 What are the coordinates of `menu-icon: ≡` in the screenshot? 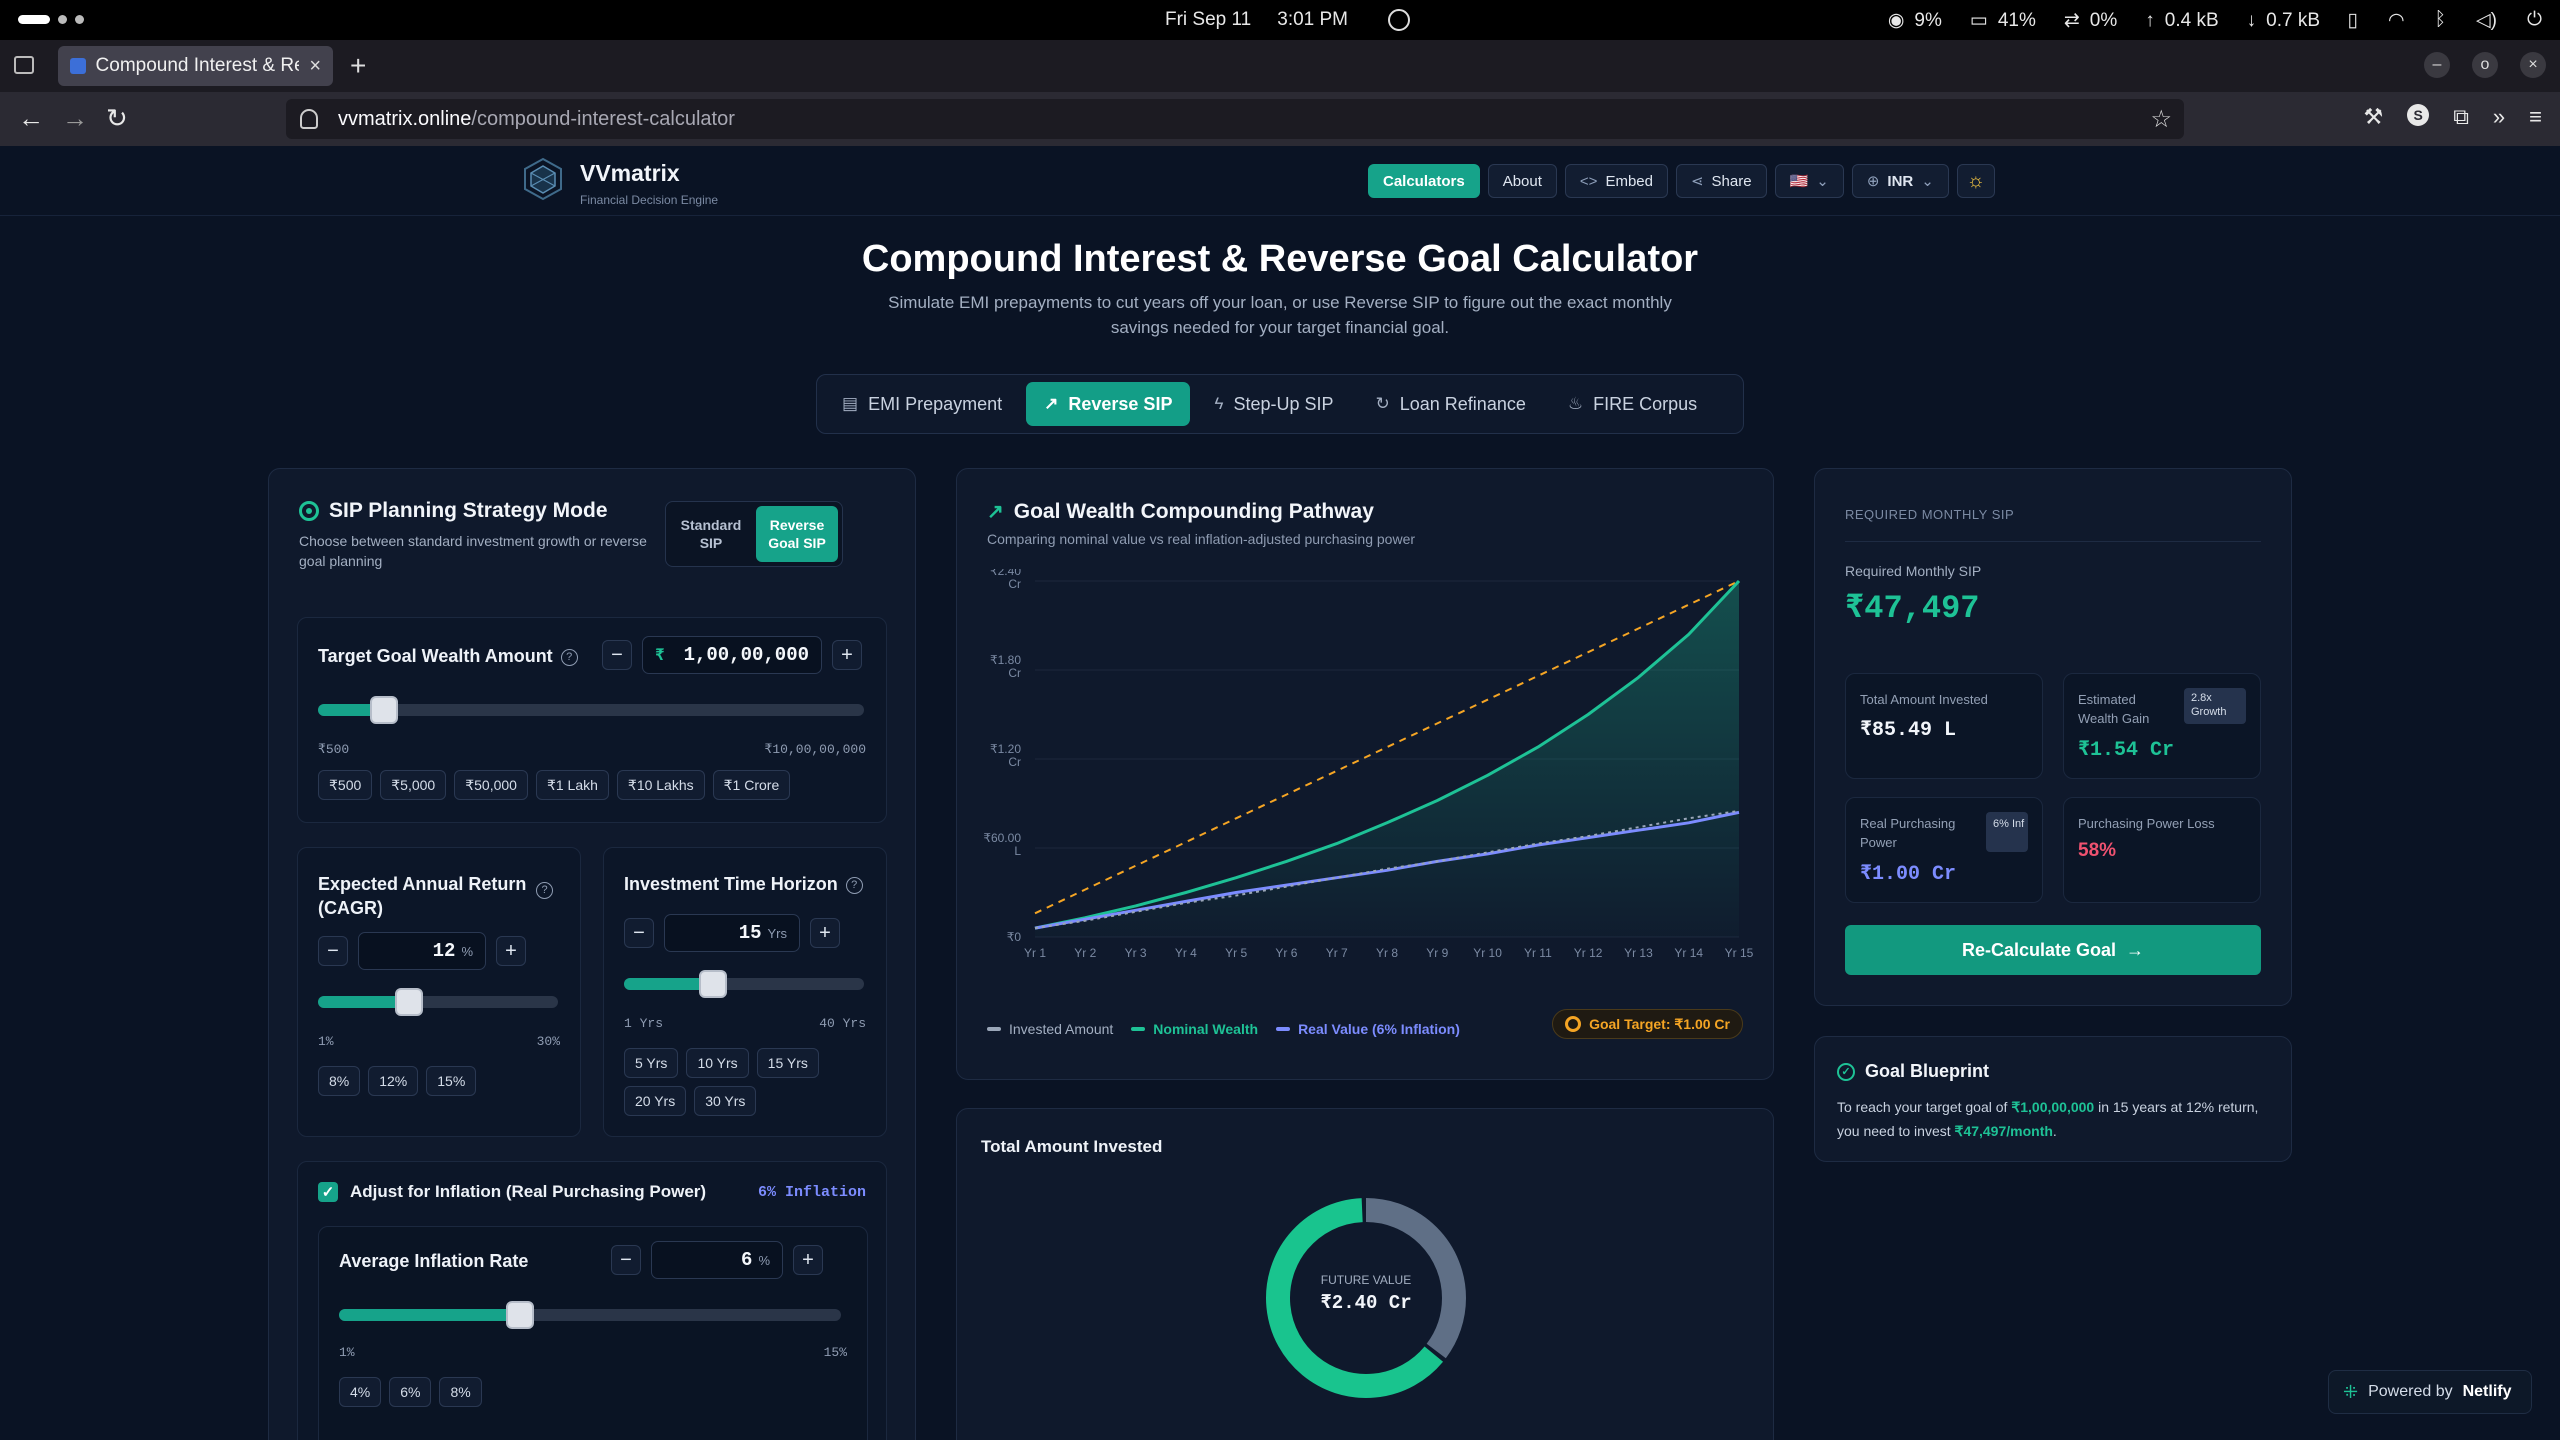 It's located at (2535, 117).